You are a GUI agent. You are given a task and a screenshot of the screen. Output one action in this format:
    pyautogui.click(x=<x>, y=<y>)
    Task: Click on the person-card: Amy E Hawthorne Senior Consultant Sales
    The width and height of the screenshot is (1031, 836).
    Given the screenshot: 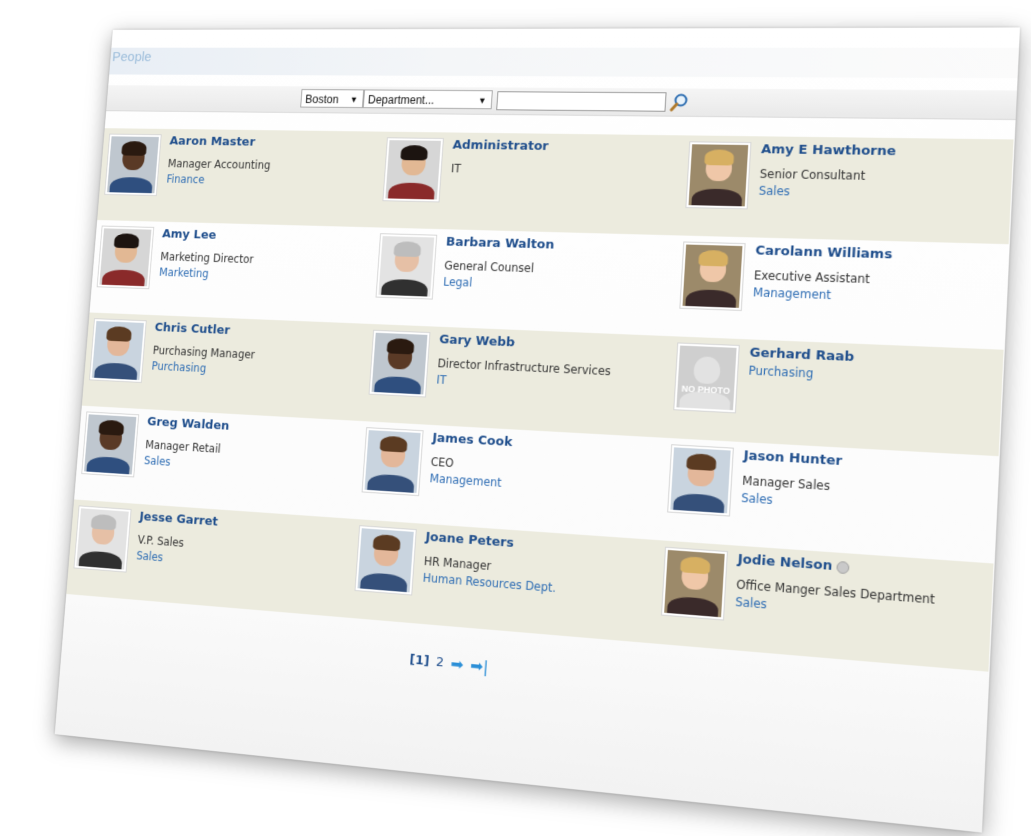 What is the action you would take?
    pyautogui.click(x=845, y=190)
    